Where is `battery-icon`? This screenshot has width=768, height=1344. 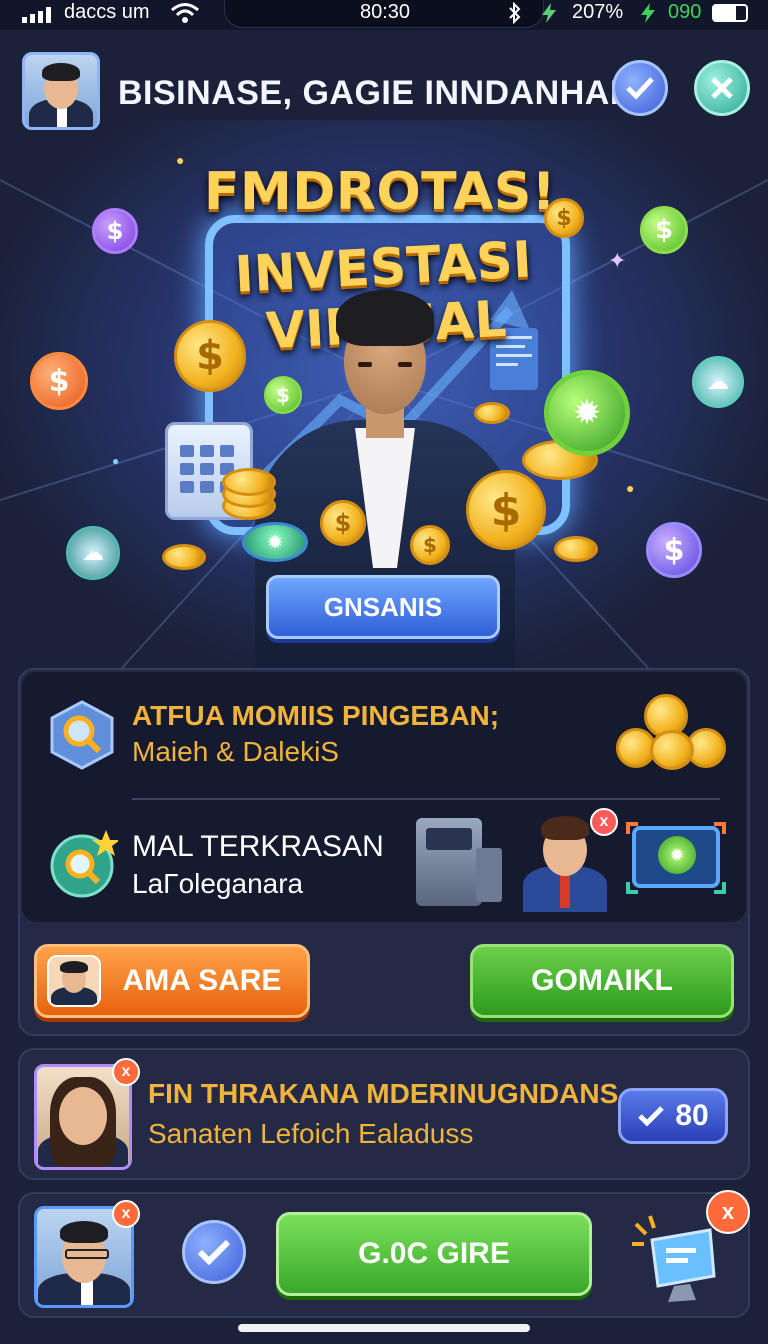
battery-icon is located at coordinates (730, 13).